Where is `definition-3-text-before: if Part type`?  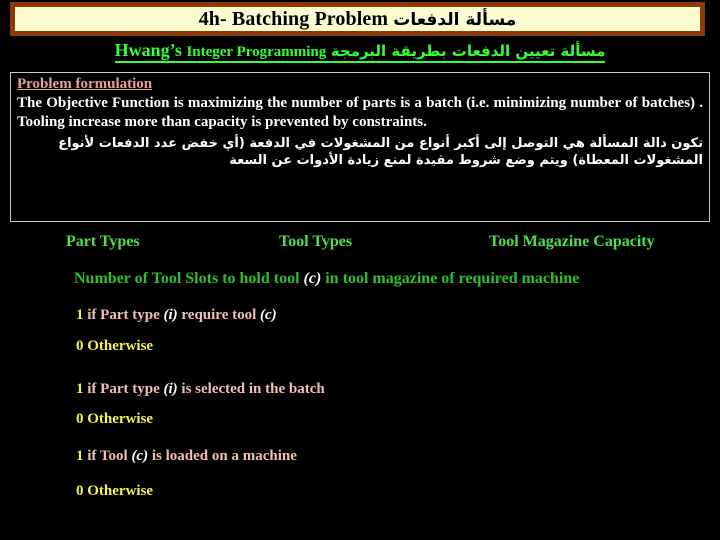 definition-3-text-before: if Part type is located at coordinates (123, 389).